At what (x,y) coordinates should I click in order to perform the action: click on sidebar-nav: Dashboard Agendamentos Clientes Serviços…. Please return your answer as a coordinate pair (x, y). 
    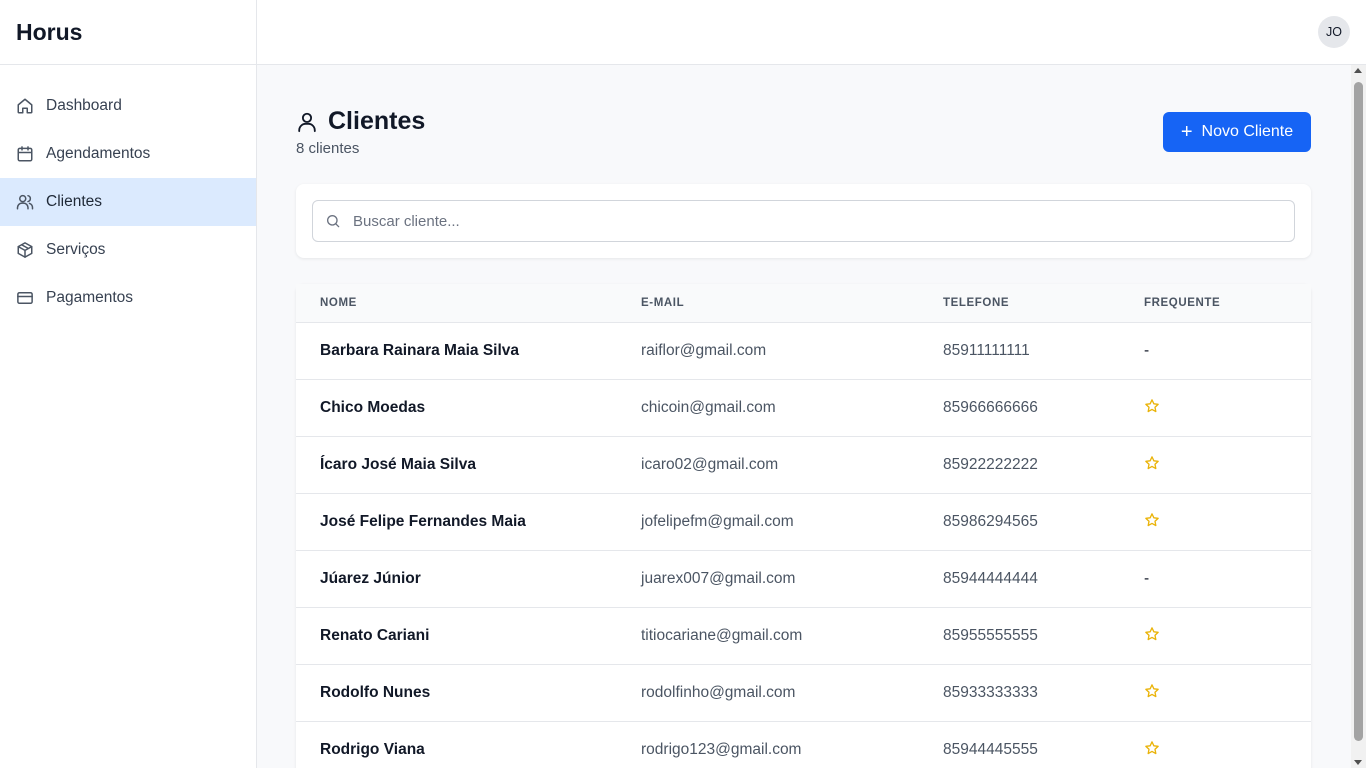
    Looking at the image, I should click on (128, 193).